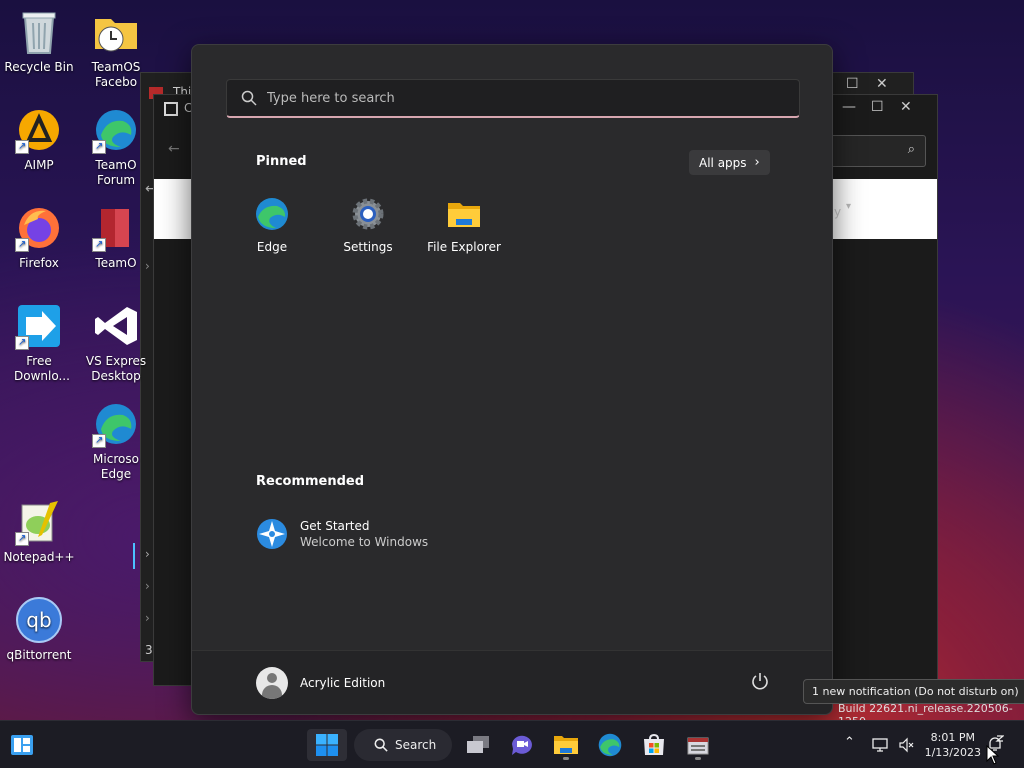 The height and width of the screenshot is (768, 1024). Describe the element at coordinates (342, 534) in the screenshot. I see `recommended-item-get-started: Get Started Welcome to Windows` at that location.